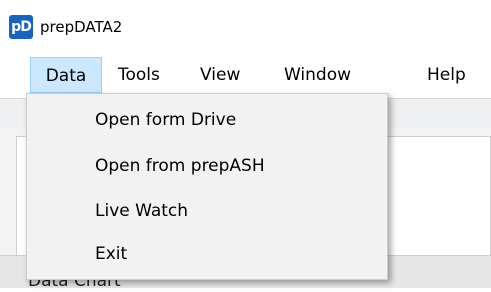 The image size is (491, 292). Describe the element at coordinates (207, 211) in the screenshot. I see `menu-item-live-watch: Live Watch` at that location.